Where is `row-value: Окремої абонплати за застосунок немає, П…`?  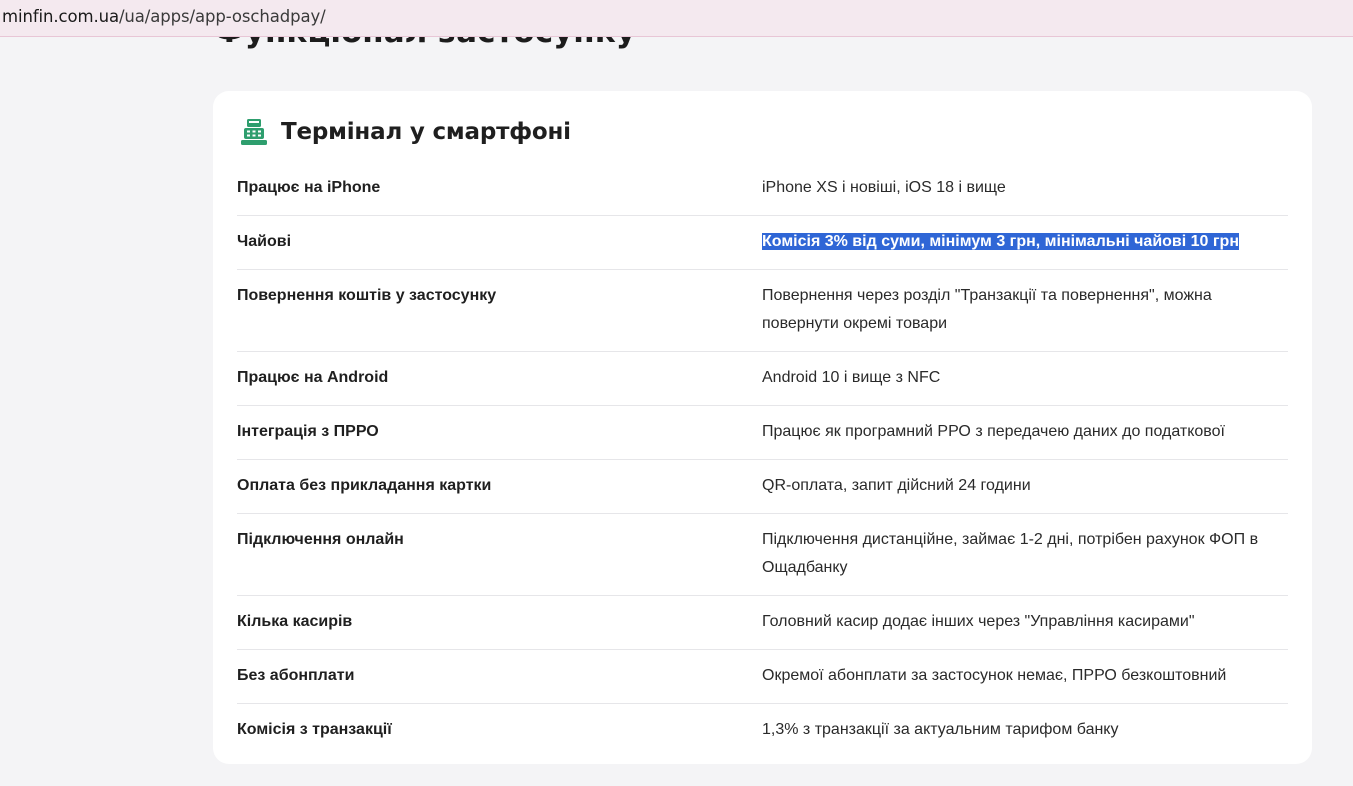
row-value: Окремої абонплати за застосунок немає, П… is located at coordinates (994, 675).